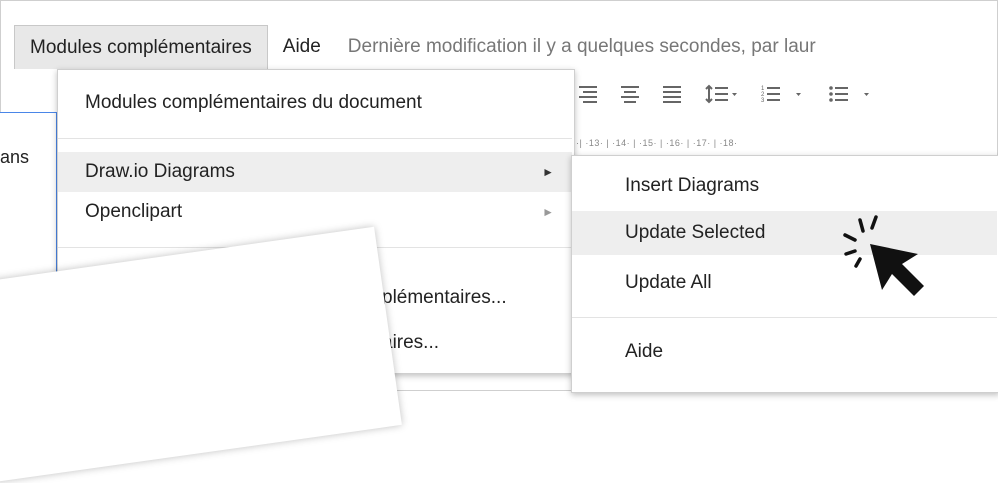  What do you see at coordinates (850, 94) in the screenshot?
I see `bulleted-list-icon` at bounding box center [850, 94].